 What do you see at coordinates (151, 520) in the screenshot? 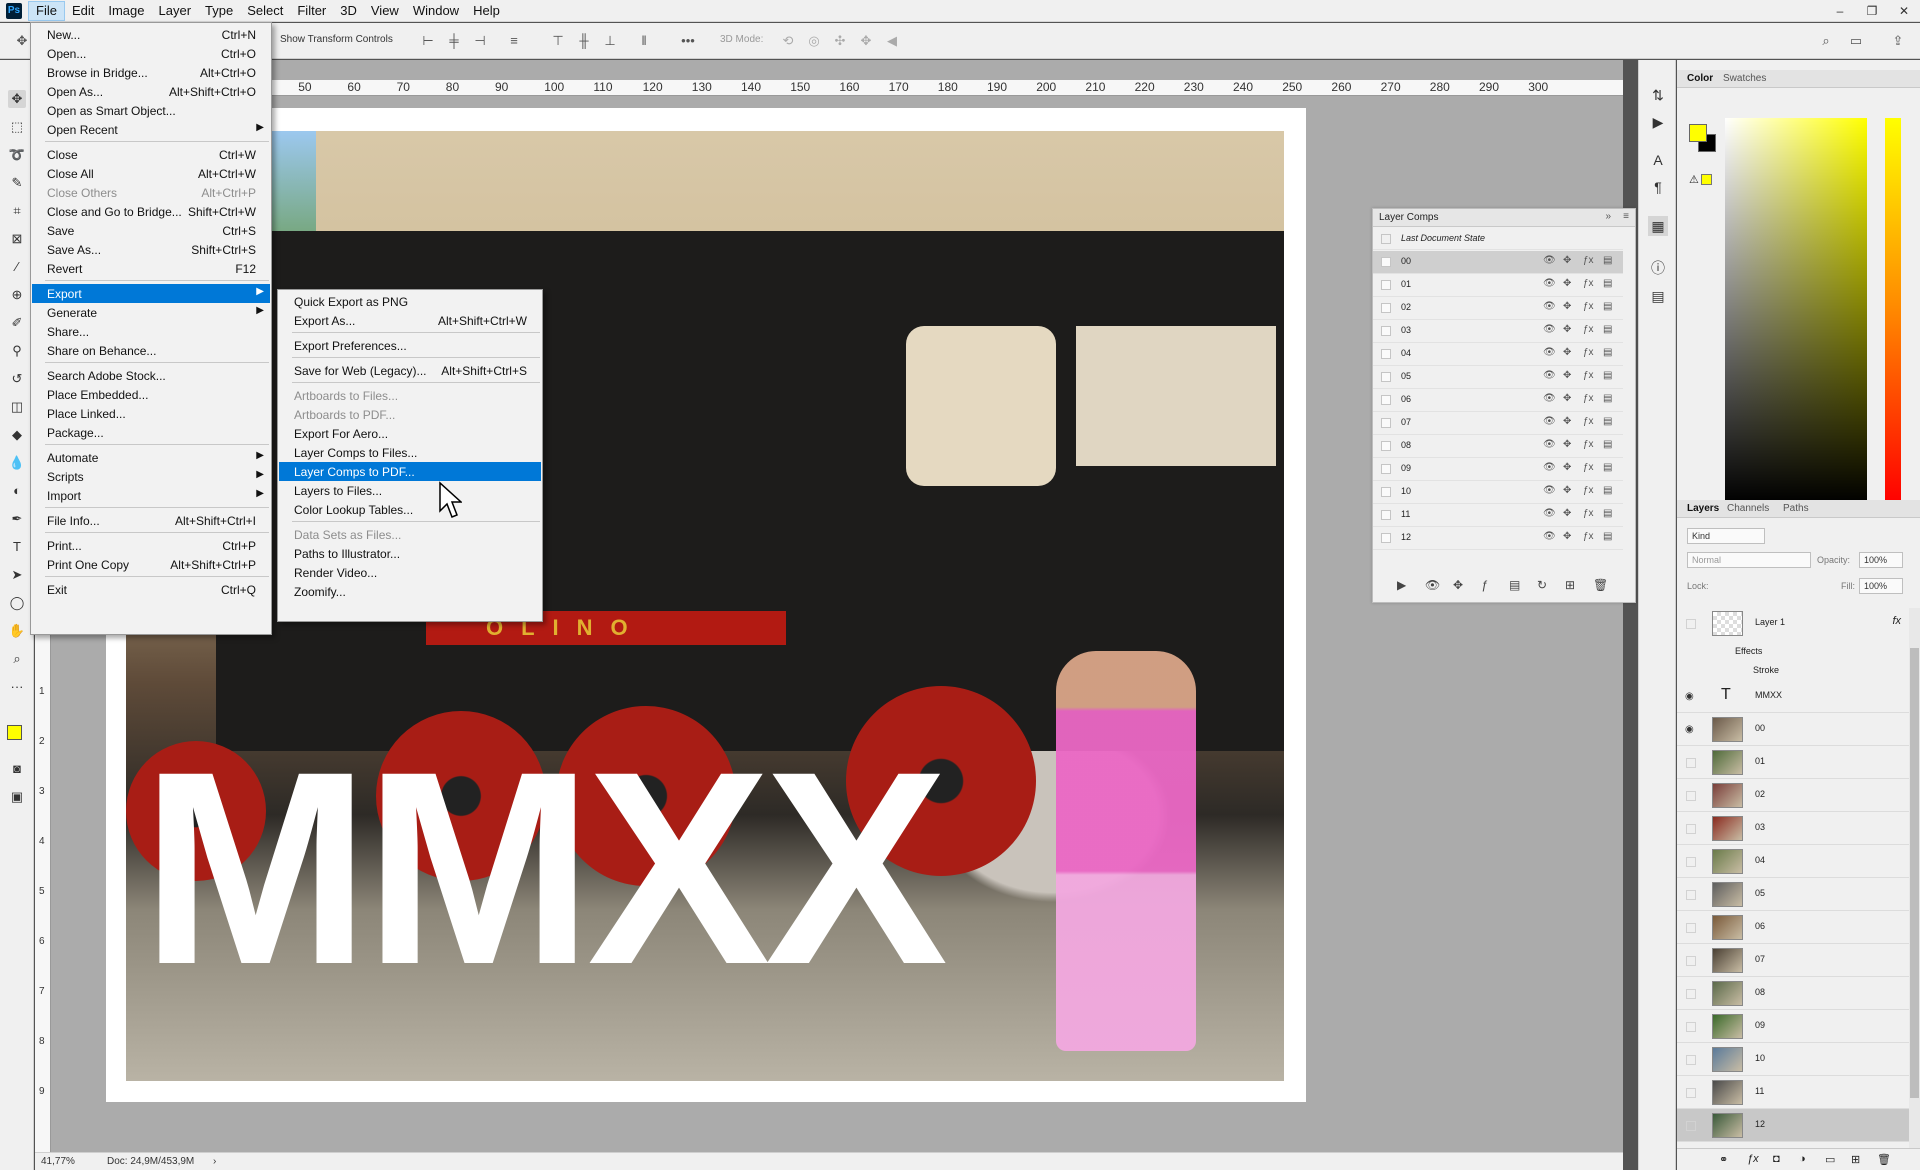
I see `file-menu-item: File Info... Alt+Shift+Ctrl+I` at bounding box center [151, 520].